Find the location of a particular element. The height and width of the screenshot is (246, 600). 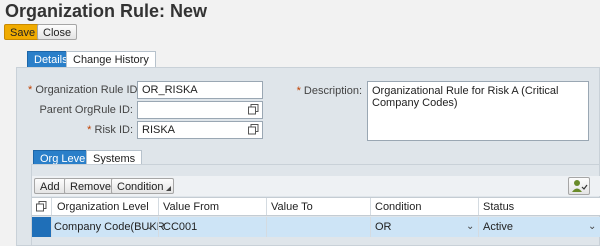

risk-id-label: * Risk ID: is located at coordinates (110, 130).